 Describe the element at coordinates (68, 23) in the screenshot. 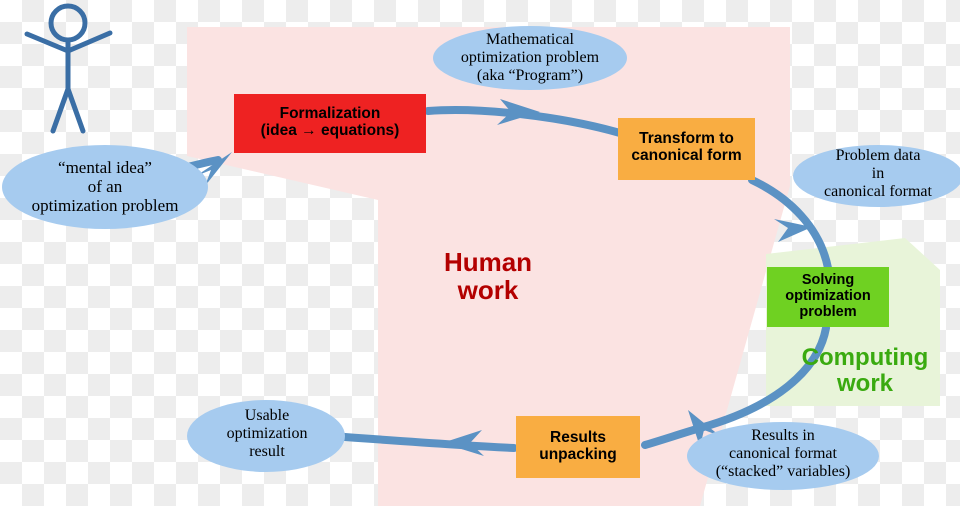

I see `stick-figure-head-icon` at that location.